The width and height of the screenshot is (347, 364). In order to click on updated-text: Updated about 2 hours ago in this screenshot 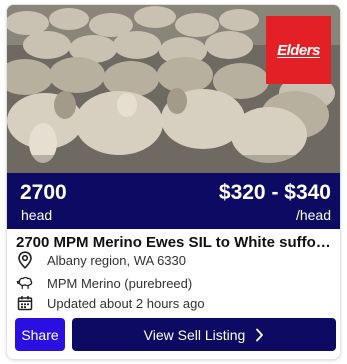, I will do `click(126, 303)`.